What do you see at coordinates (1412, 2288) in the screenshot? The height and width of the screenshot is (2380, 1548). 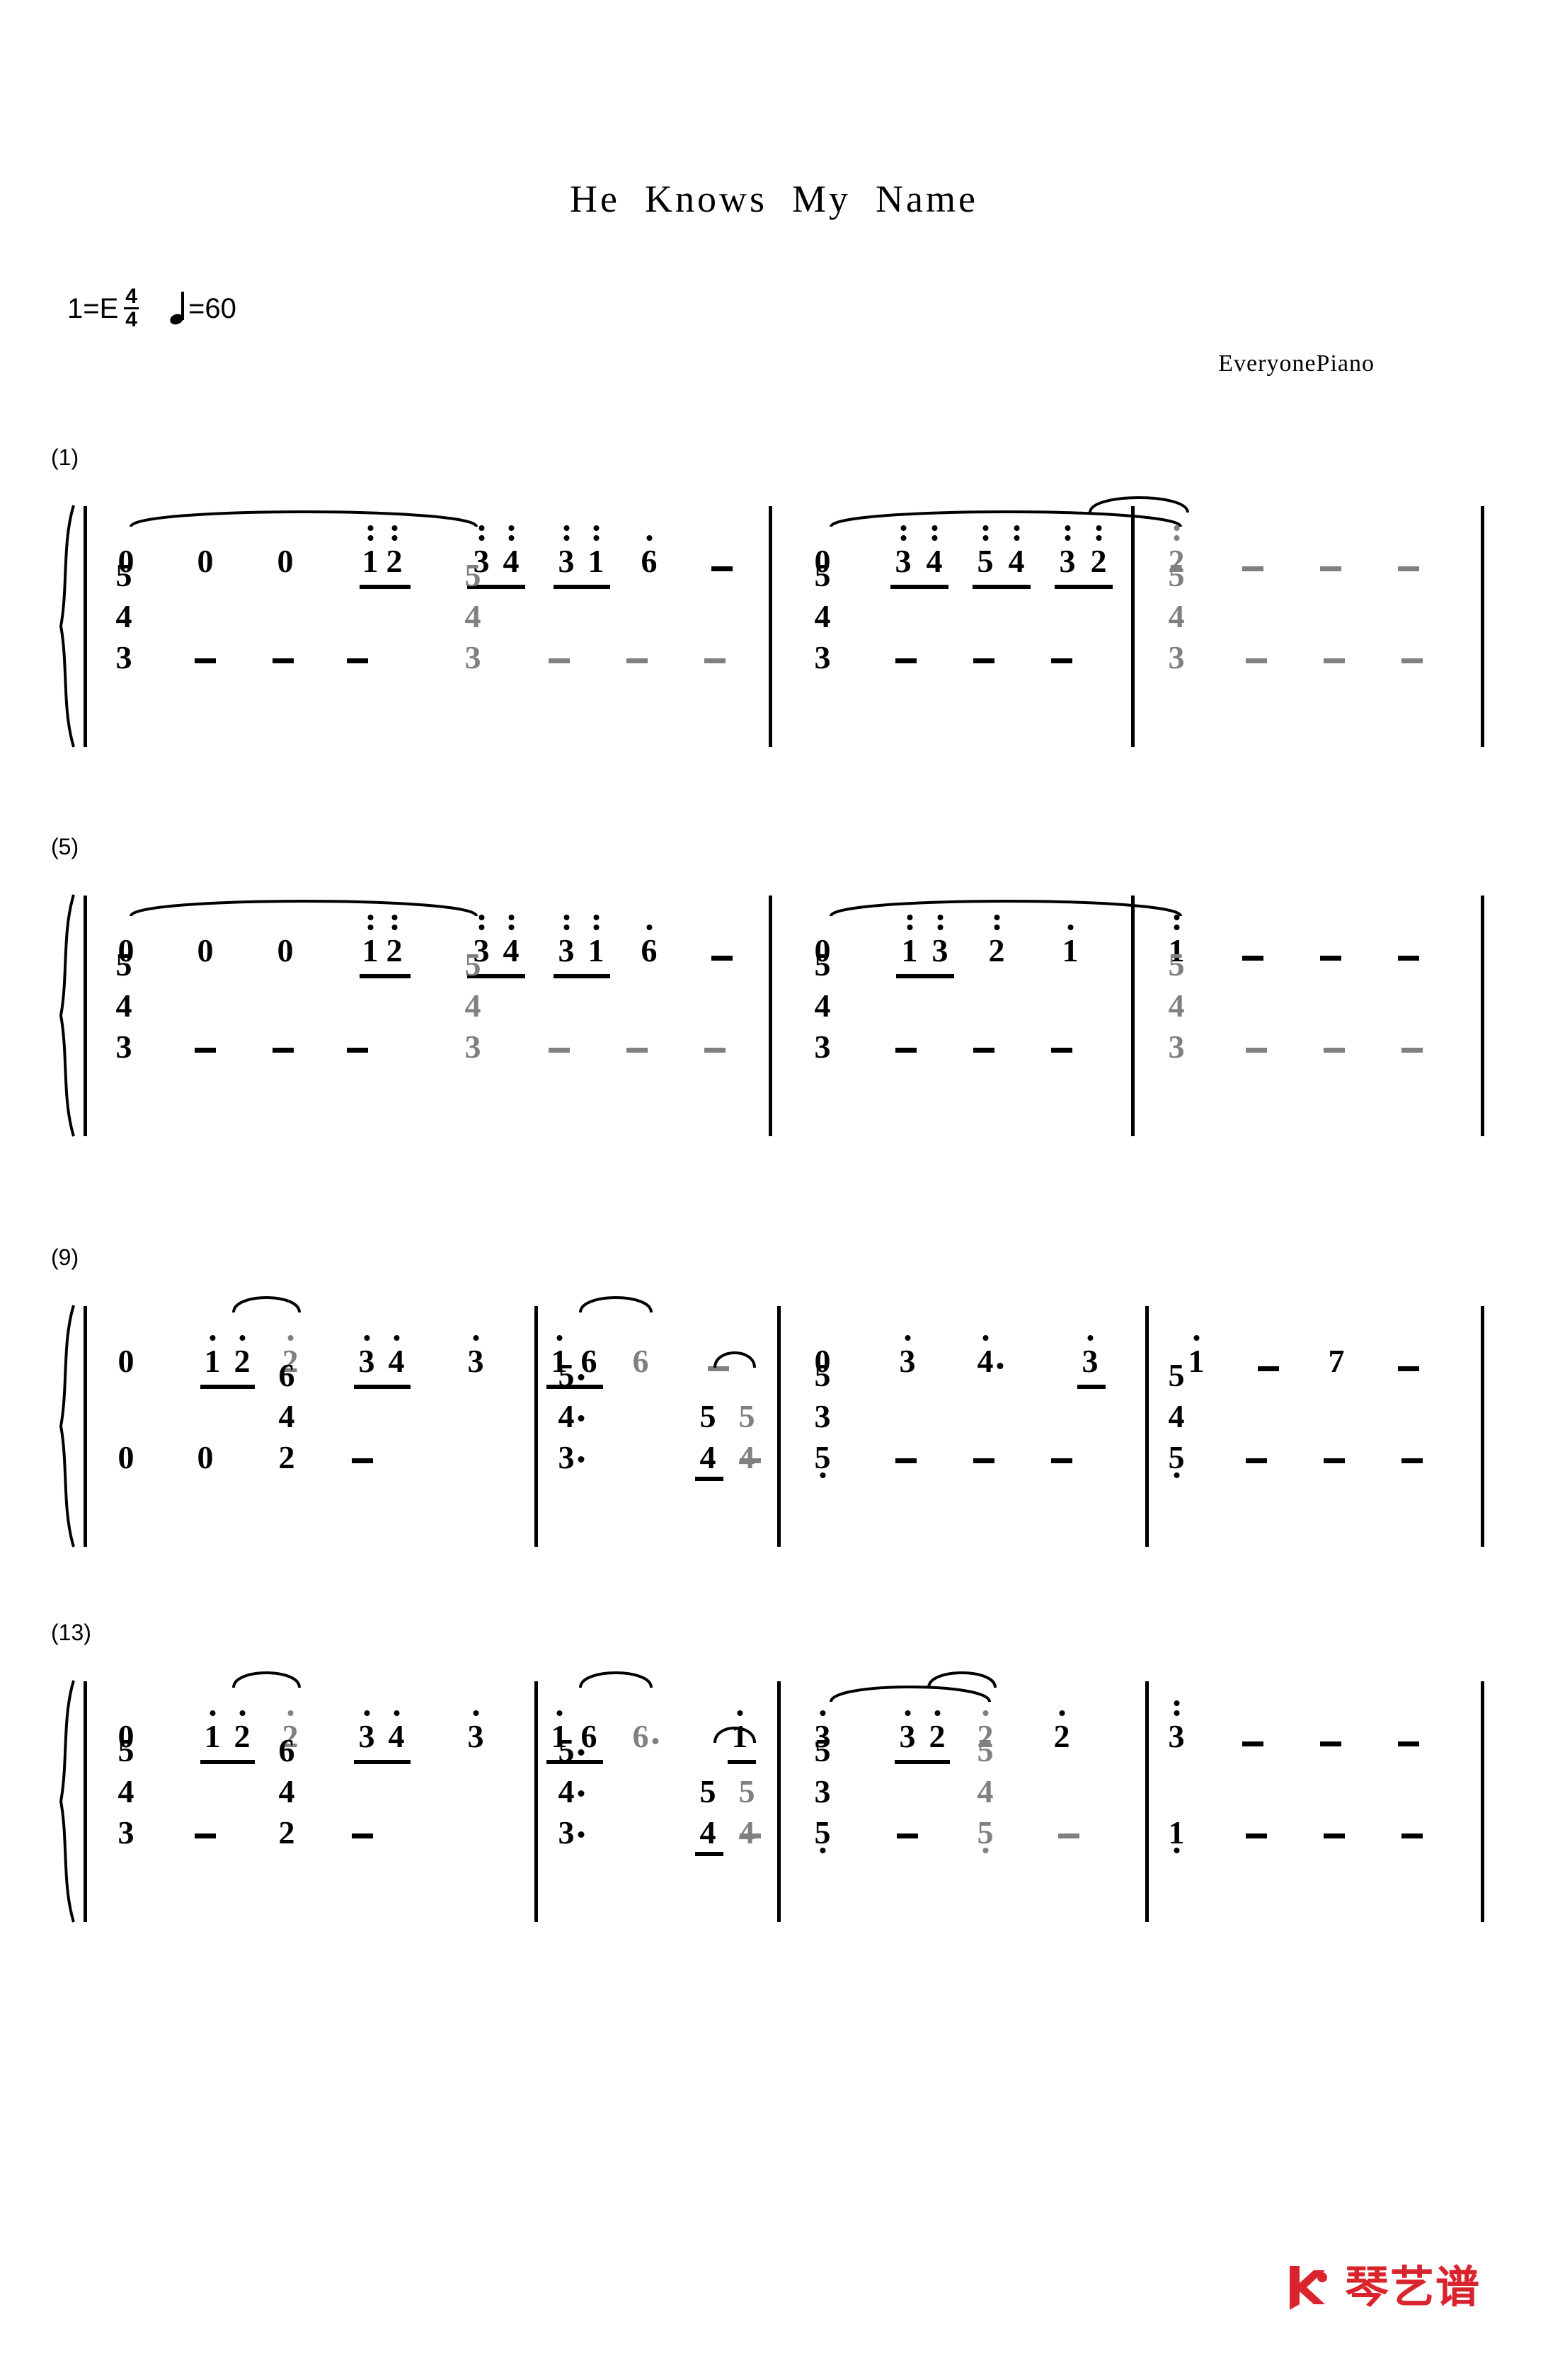 I see `logo-text: 琴艺谱` at bounding box center [1412, 2288].